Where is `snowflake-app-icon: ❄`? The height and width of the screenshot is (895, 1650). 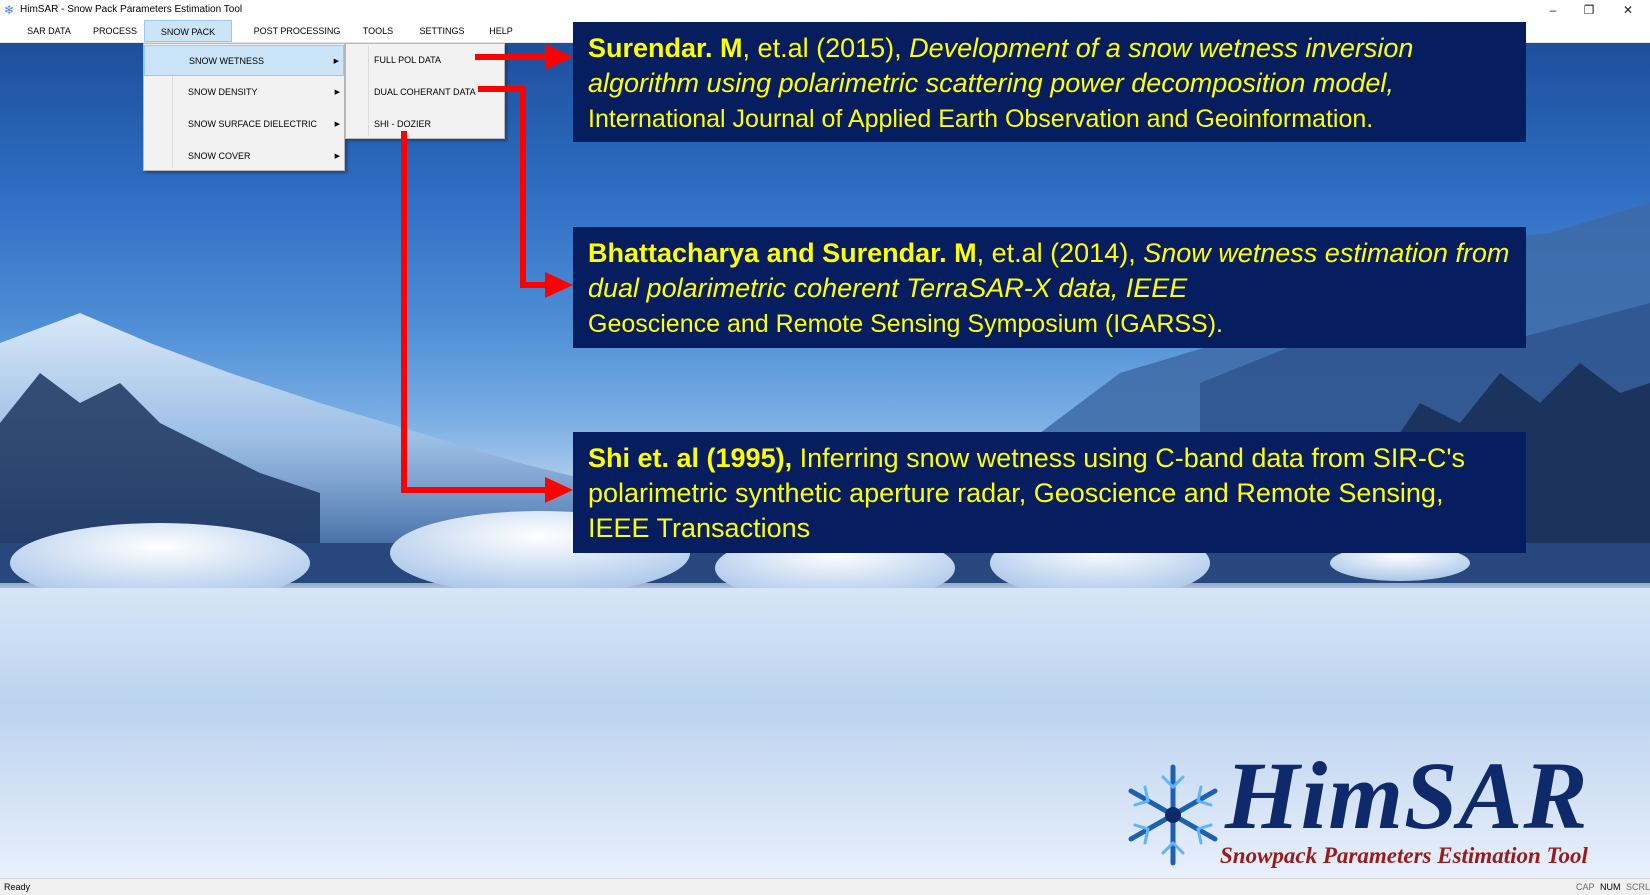
snowflake-app-icon: ❄ is located at coordinates (9, 9).